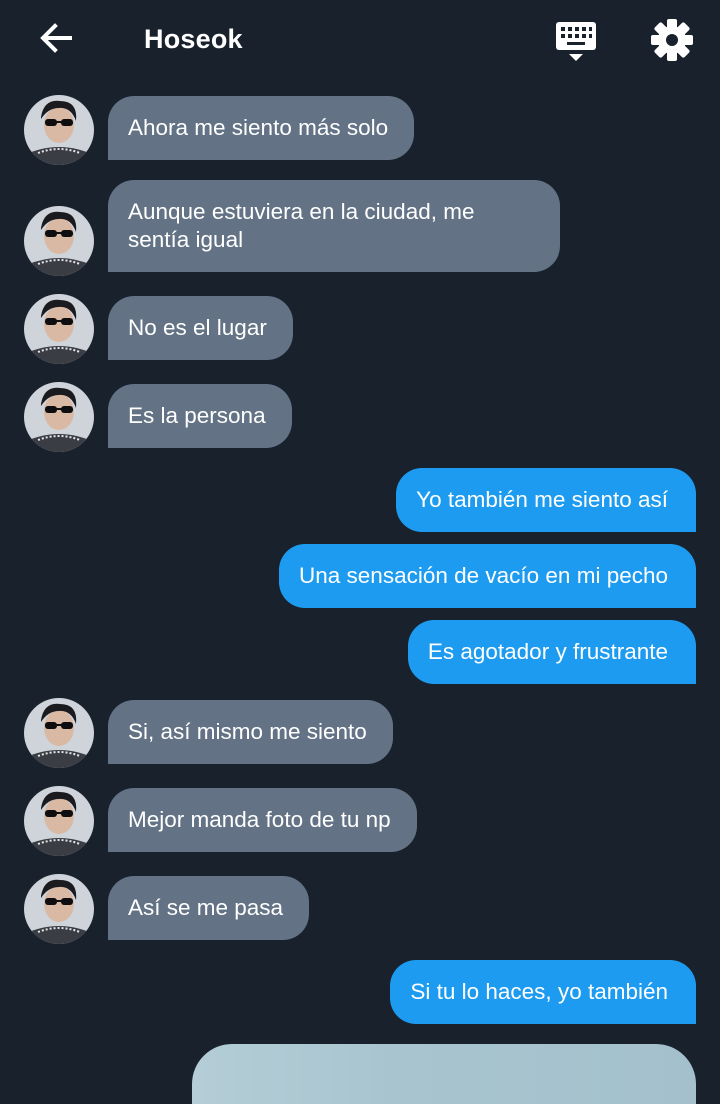  Describe the element at coordinates (551, 652) in the screenshot. I see `outgoing-message: Es agotador y frustrante` at that location.